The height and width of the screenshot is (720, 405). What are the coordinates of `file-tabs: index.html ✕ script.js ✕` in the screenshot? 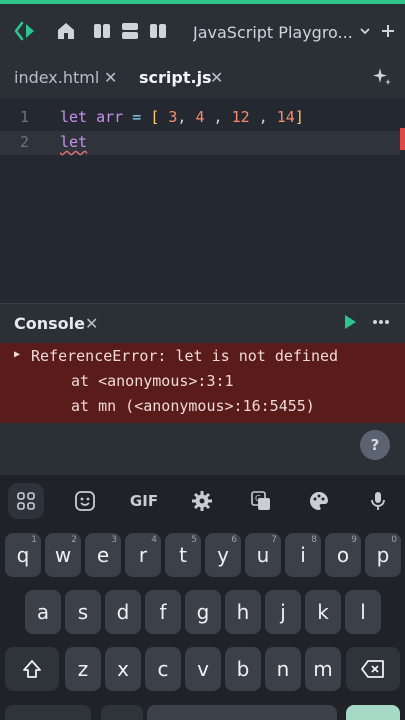 It's located at (202, 78).